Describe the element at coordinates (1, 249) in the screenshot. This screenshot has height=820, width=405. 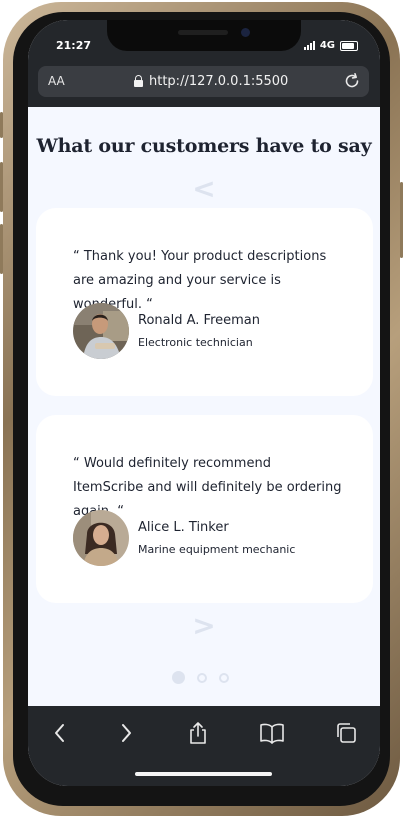
I see `volume-down-button` at that location.